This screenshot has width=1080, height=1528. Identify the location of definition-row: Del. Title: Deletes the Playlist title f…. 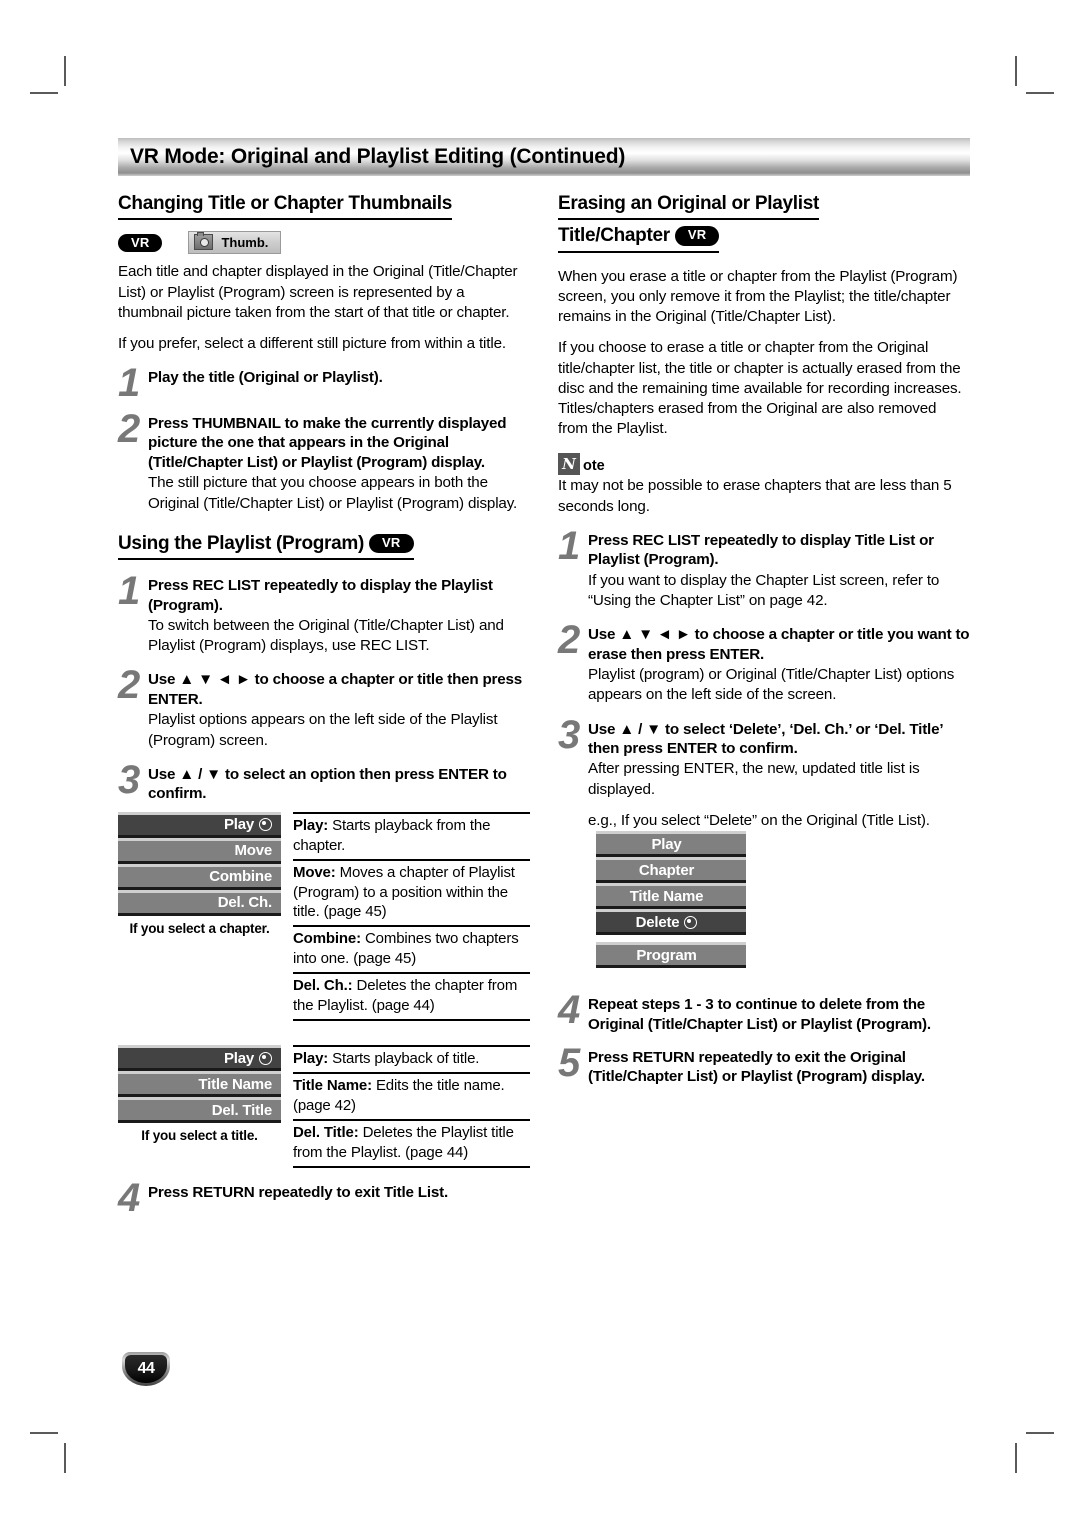
(411, 1144).